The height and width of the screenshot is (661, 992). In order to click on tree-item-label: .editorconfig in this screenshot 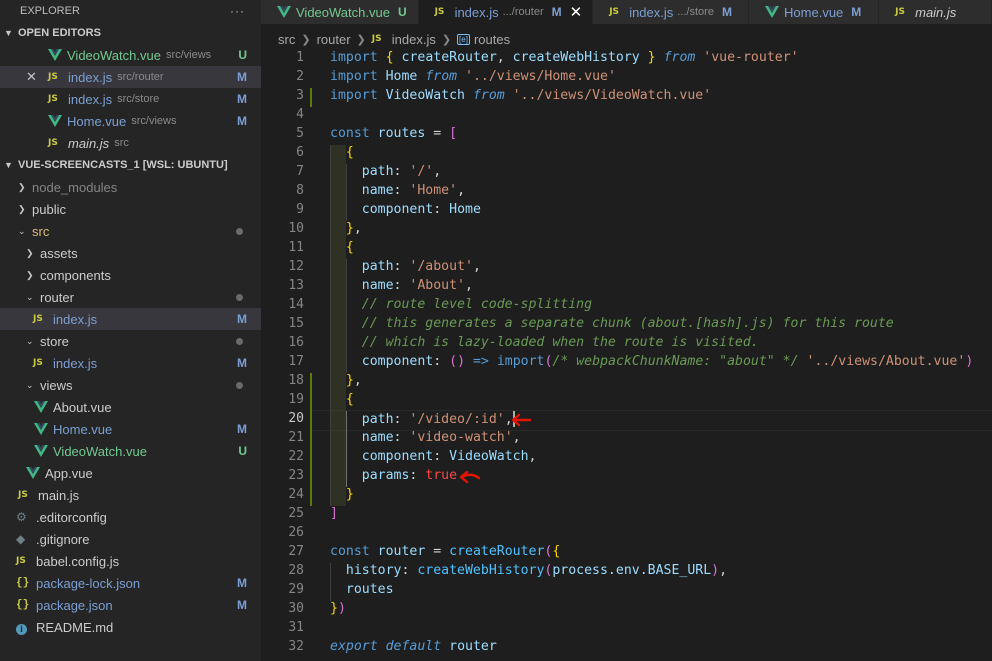, I will do `click(71, 517)`.